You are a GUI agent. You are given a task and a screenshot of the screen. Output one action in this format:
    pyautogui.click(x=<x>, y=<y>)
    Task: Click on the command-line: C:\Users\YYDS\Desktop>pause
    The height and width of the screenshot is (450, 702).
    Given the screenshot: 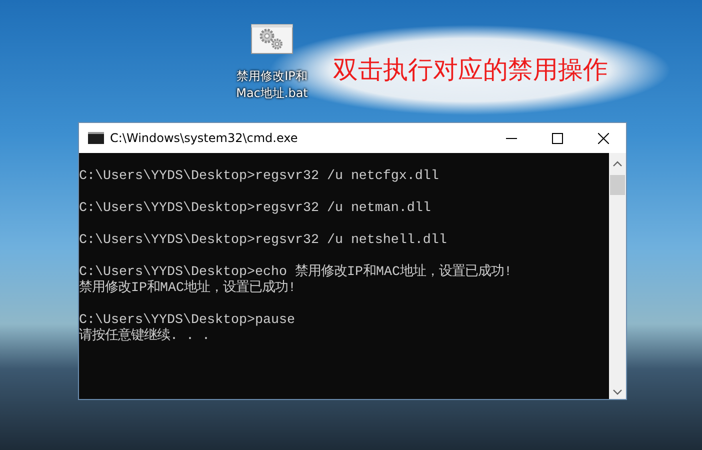 What is the action you would take?
    pyautogui.click(x=187, y=320)
    